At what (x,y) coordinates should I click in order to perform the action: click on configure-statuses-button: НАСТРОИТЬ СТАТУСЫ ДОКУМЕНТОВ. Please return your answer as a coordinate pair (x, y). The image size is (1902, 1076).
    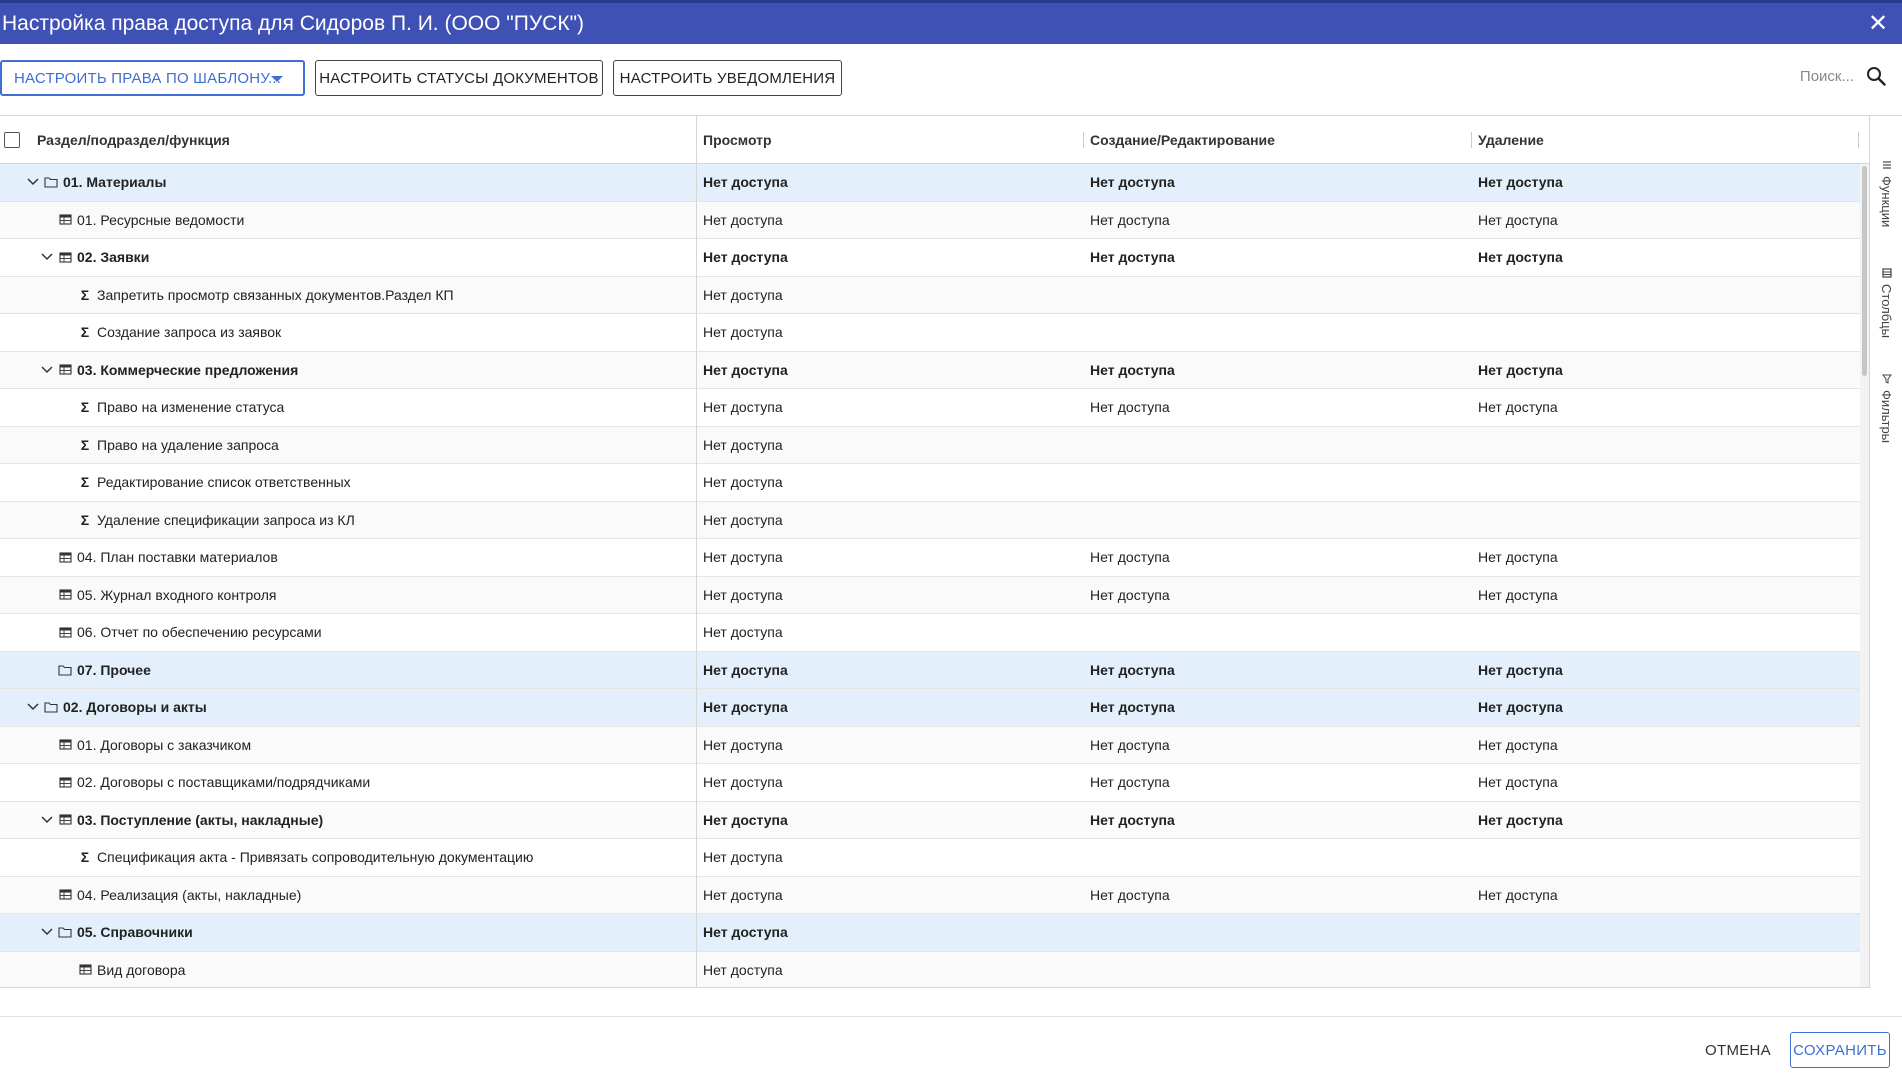
    Looking at the image, I should click on (459, 78).